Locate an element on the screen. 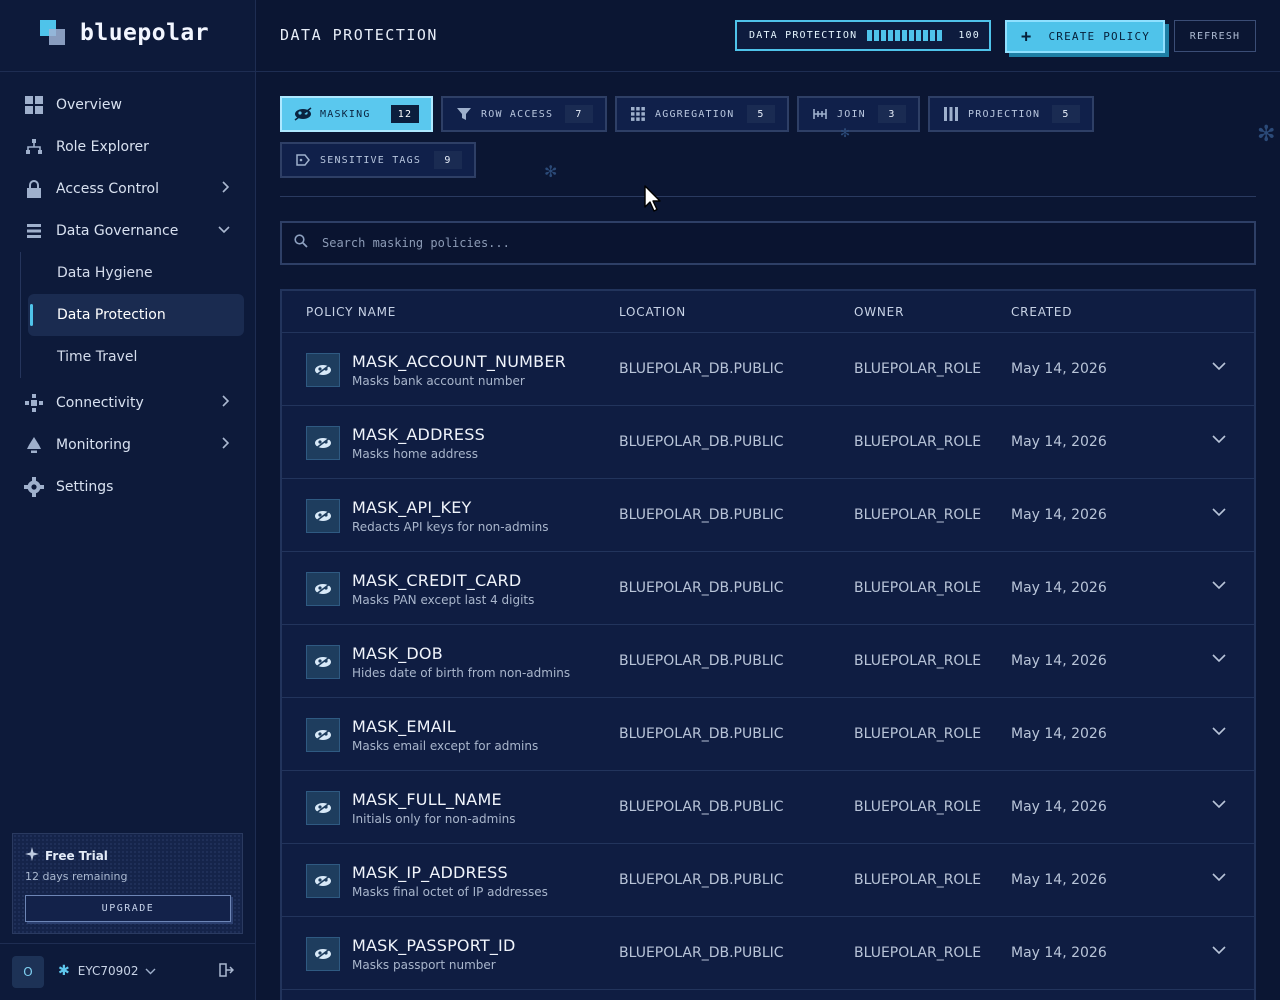 The width and height of the screenshot is (1280, 1000). sidebar-item-label: Role Explorer is located at coordinates (102, 147).